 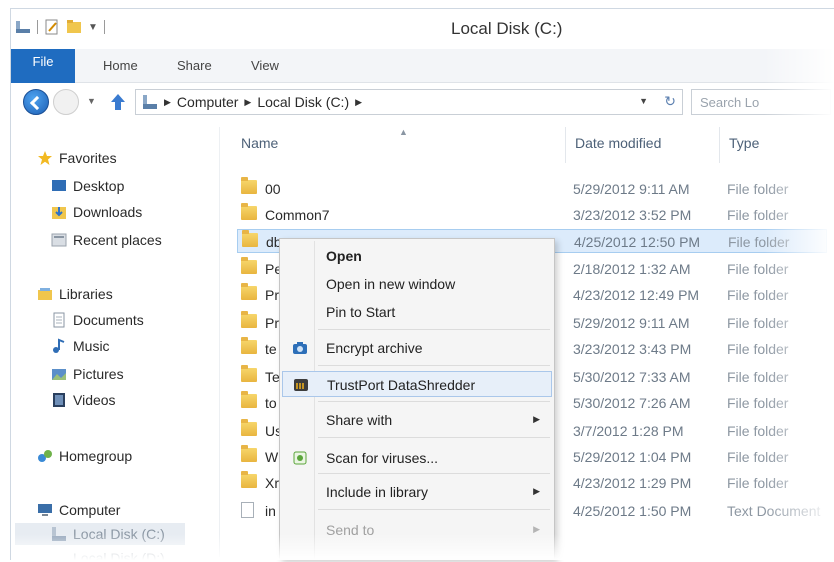 I want to click on file-row: 00 5/29/2012 9:11 AM File folder, so click(x=532, y=189).